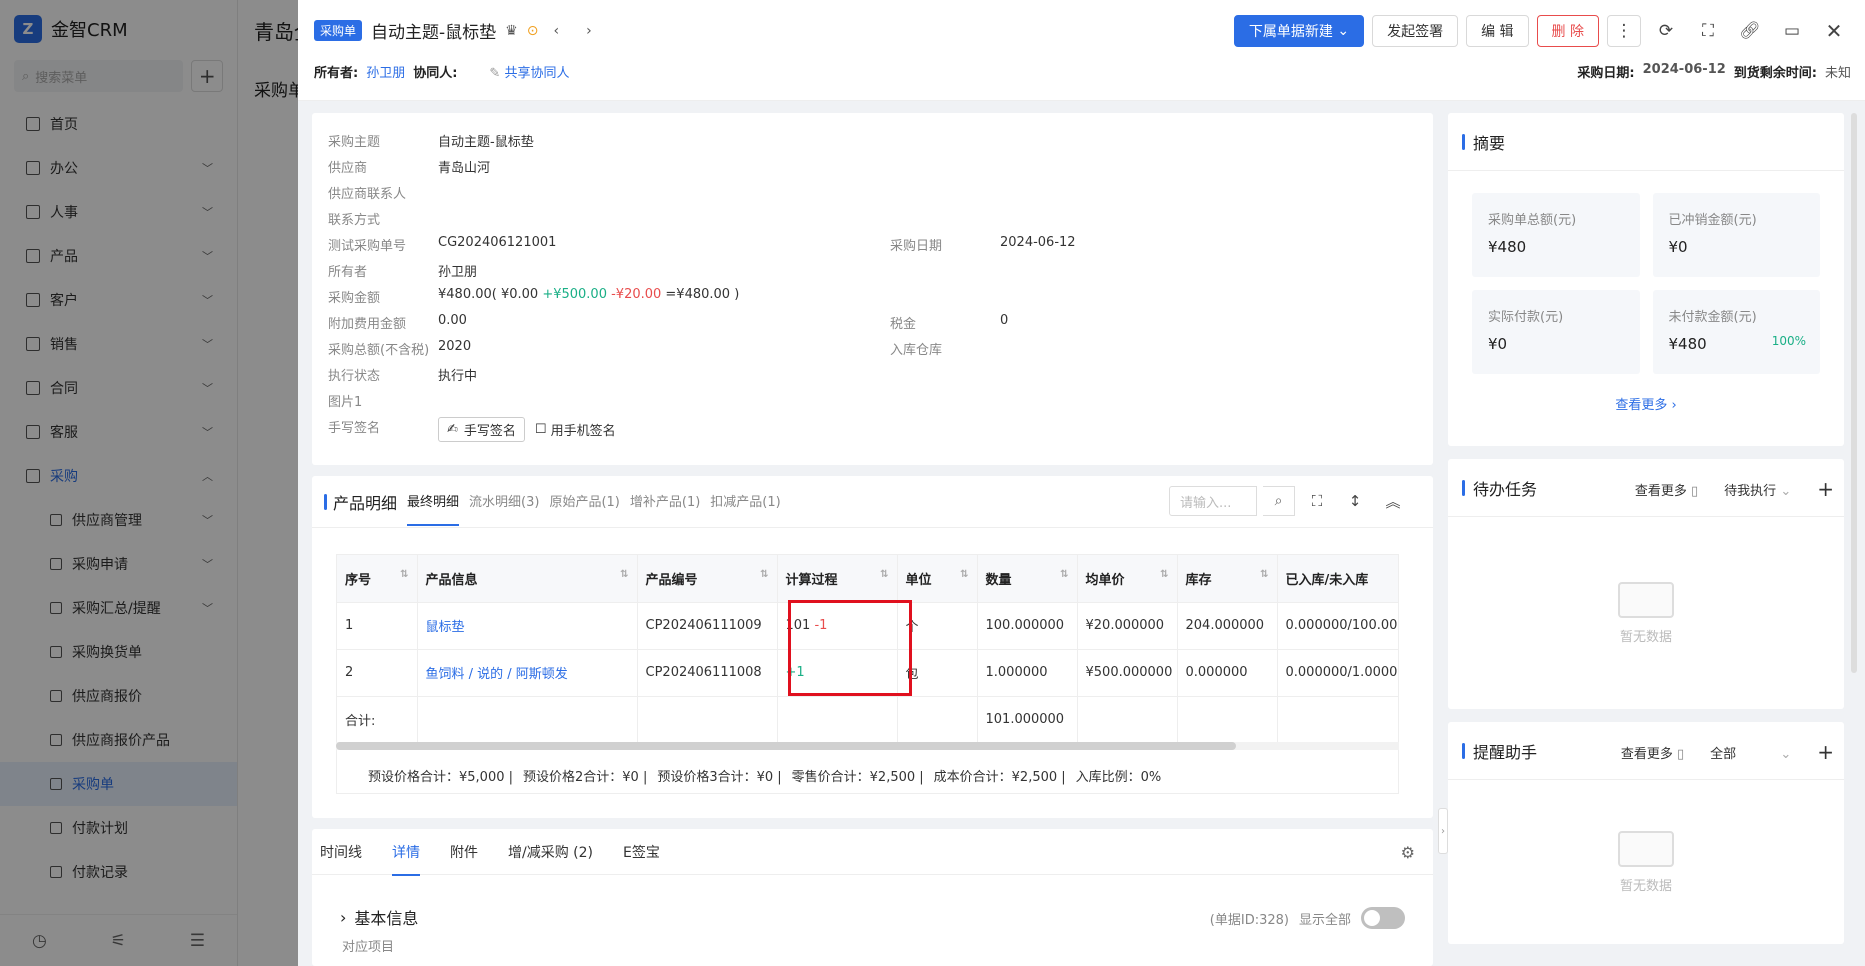  What do you see at coordinates (464, 852) in the screenshot?
I see `detail-tab: 附件` at bounding box center [464, 852].